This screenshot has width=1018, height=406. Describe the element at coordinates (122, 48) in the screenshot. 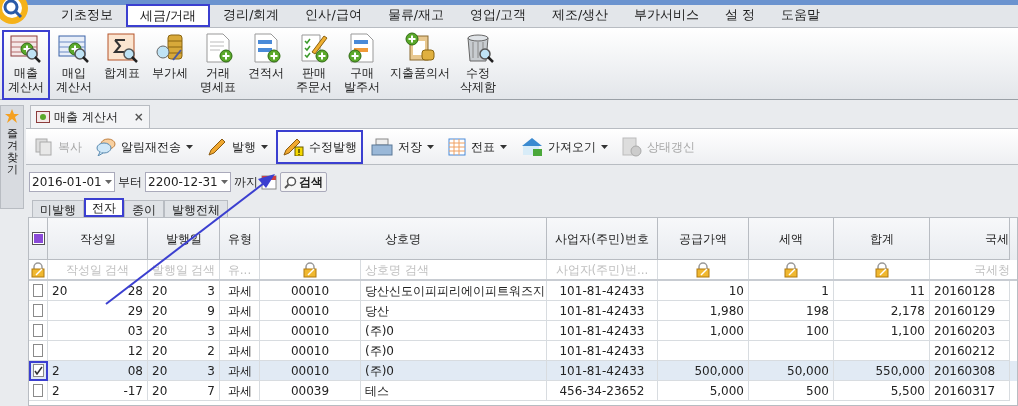

I see `sum-table-icon` at that location.